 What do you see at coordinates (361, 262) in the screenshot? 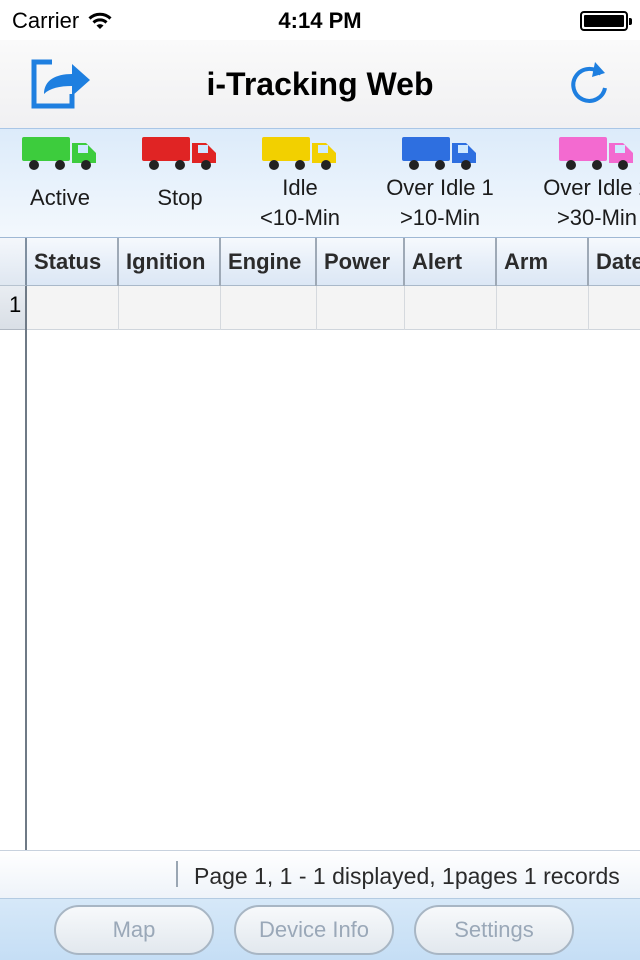
I see `column-header-power: Power` at bounding box center [361, 262].